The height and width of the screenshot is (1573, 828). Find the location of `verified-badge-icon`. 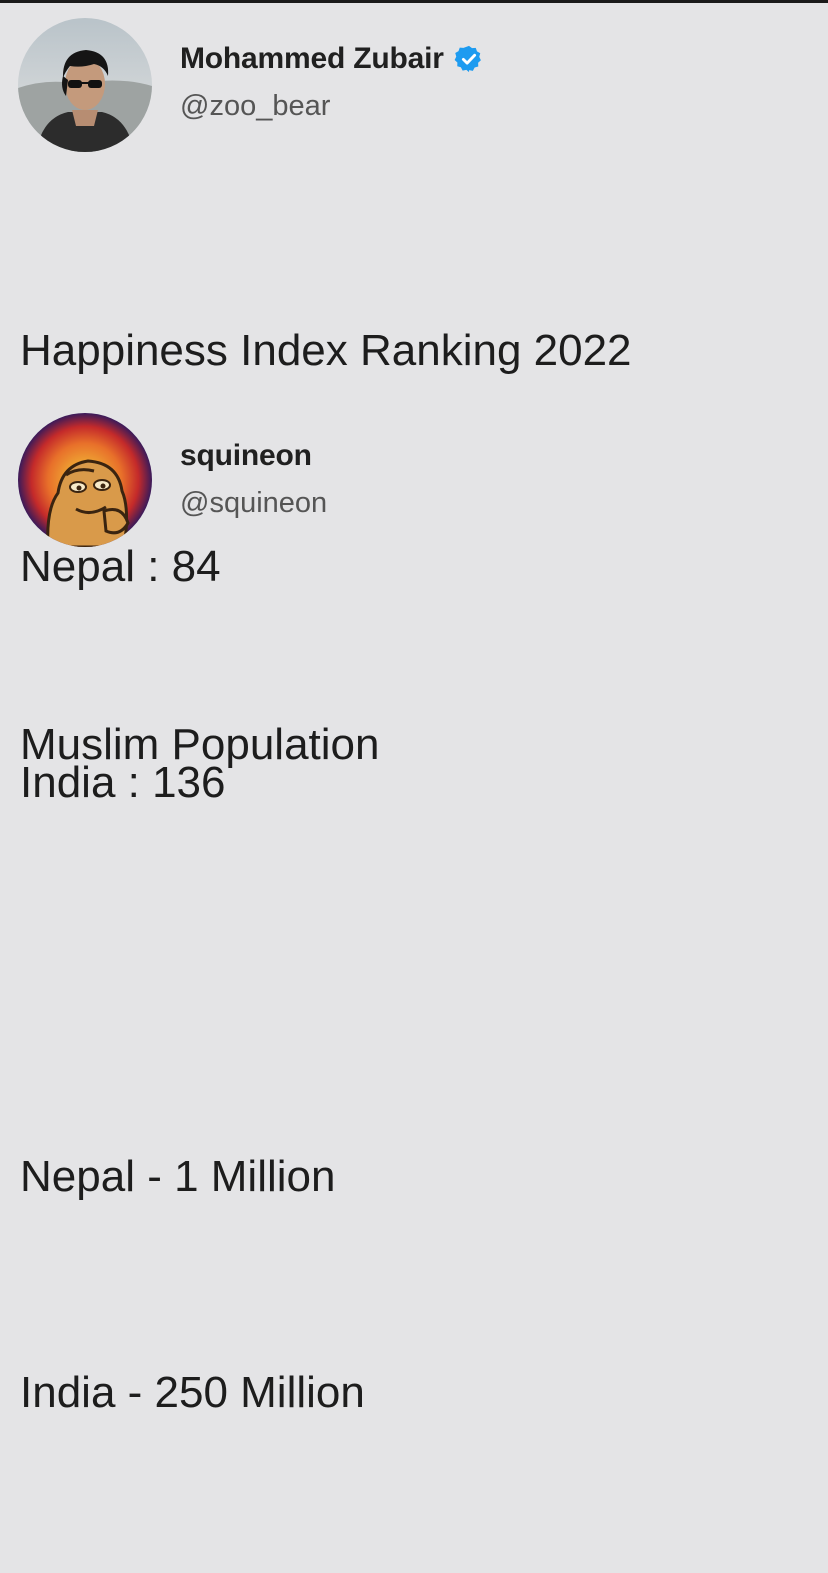

verified-badge-icon is located at coordinates (468, 59).